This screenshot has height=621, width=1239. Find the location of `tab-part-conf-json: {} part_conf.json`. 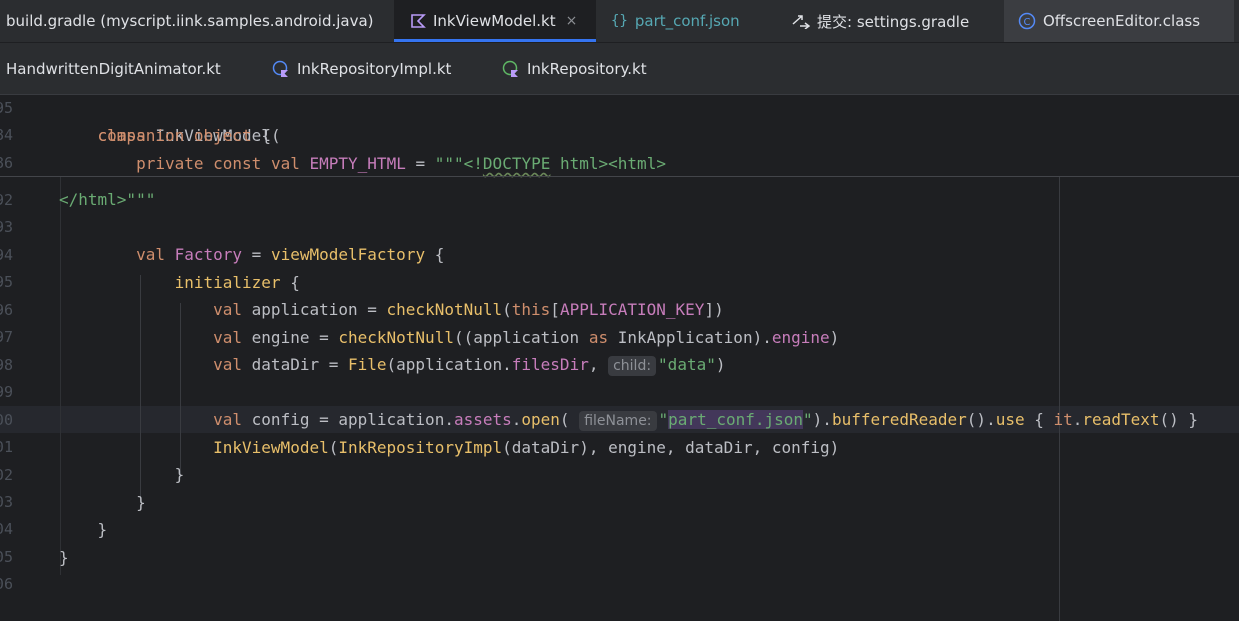

tab-part-conf-json: {} part_conf.json is located at coordinates (675, 21).